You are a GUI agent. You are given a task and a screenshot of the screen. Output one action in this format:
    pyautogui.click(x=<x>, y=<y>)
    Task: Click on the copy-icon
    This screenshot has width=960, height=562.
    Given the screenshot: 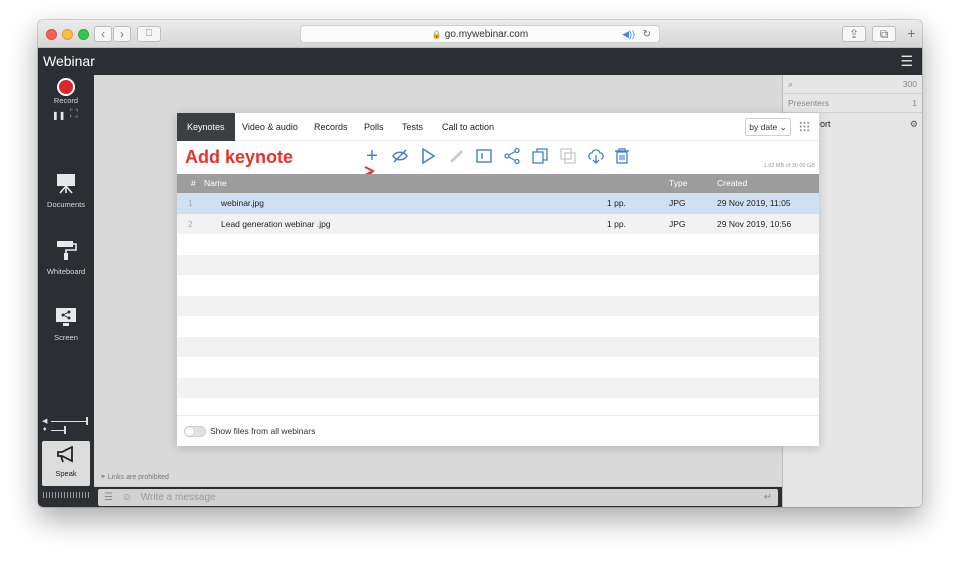 What is the action you would take?
    pyautogui.click(x=540, y=156)
    